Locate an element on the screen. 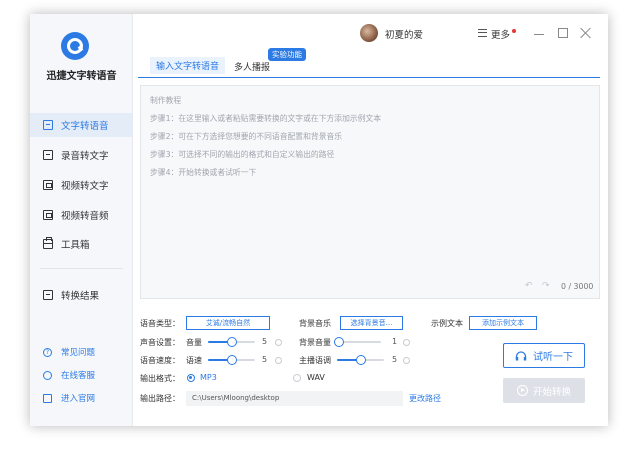 The height and width of the screenshot is (452, 640). pitch-slider is located at coordinates (360, 360).